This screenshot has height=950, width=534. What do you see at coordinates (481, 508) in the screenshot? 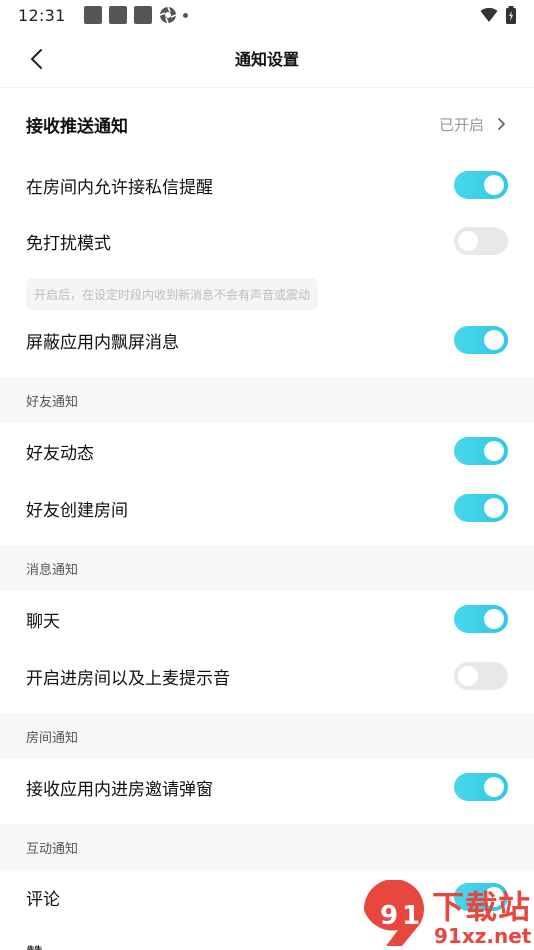
I see `friend-room-toggle` at bounding box center [481, 508].